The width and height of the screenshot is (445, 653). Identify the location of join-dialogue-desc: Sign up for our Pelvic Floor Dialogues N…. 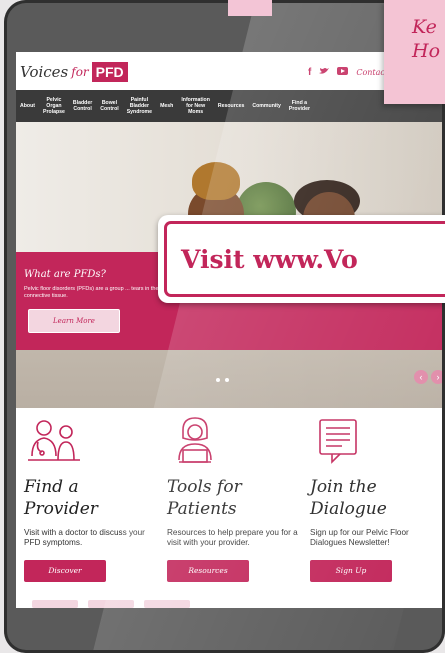
(359, 537).